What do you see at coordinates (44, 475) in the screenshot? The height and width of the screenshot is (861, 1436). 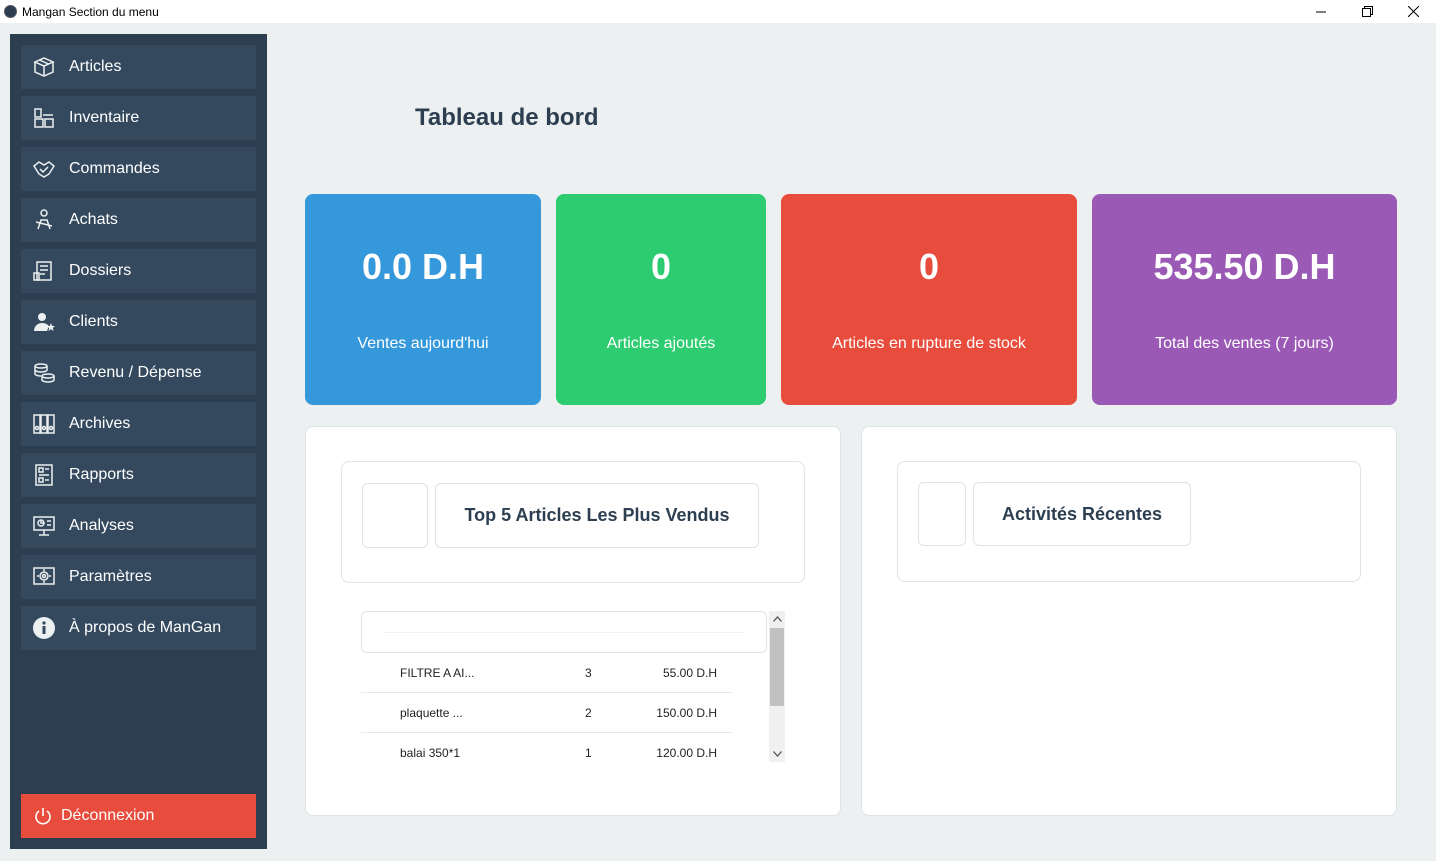 I see `report-icon` at bounding box center [44, 475].